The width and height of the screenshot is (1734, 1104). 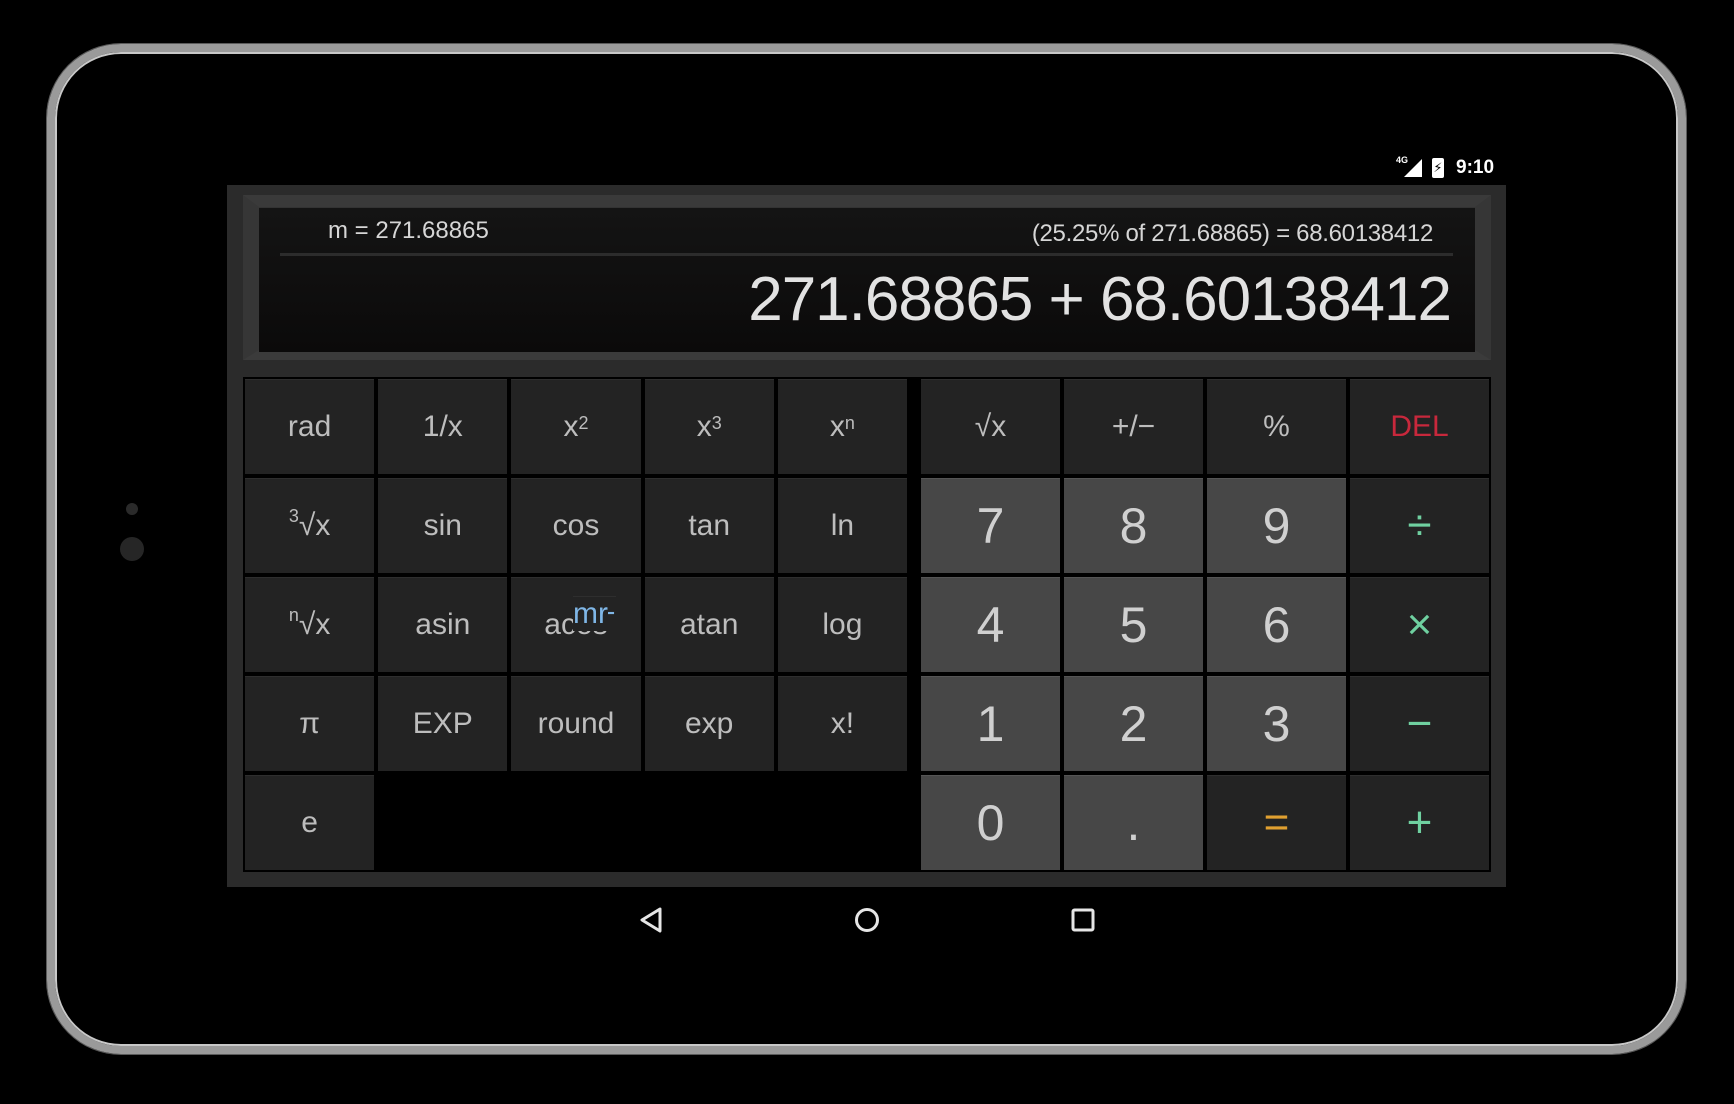 I want to click on key-label: ln, so click(x=842, y=525).